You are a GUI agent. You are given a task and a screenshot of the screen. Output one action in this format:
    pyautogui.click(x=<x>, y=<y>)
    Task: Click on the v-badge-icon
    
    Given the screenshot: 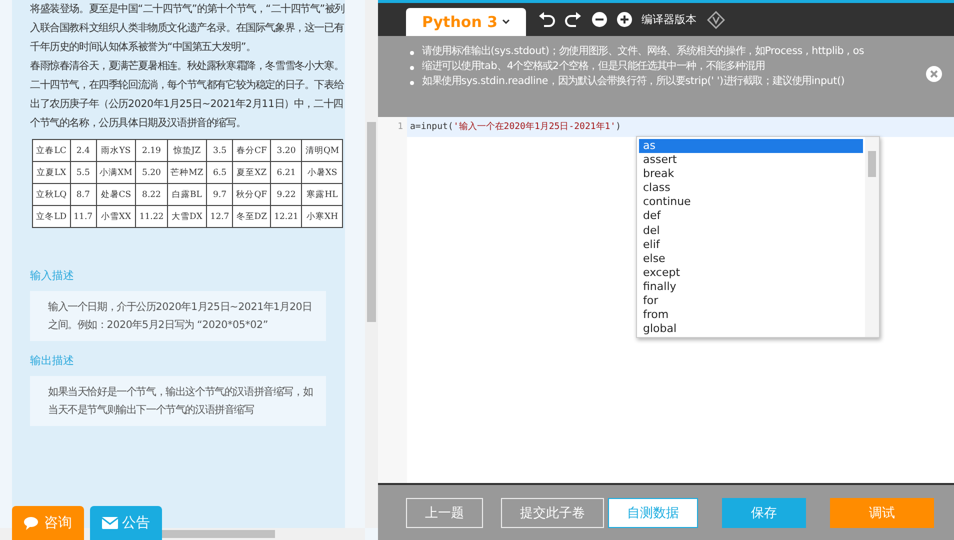 What is the action you would take?
    pyautogui.click(x=715, y=19)
    